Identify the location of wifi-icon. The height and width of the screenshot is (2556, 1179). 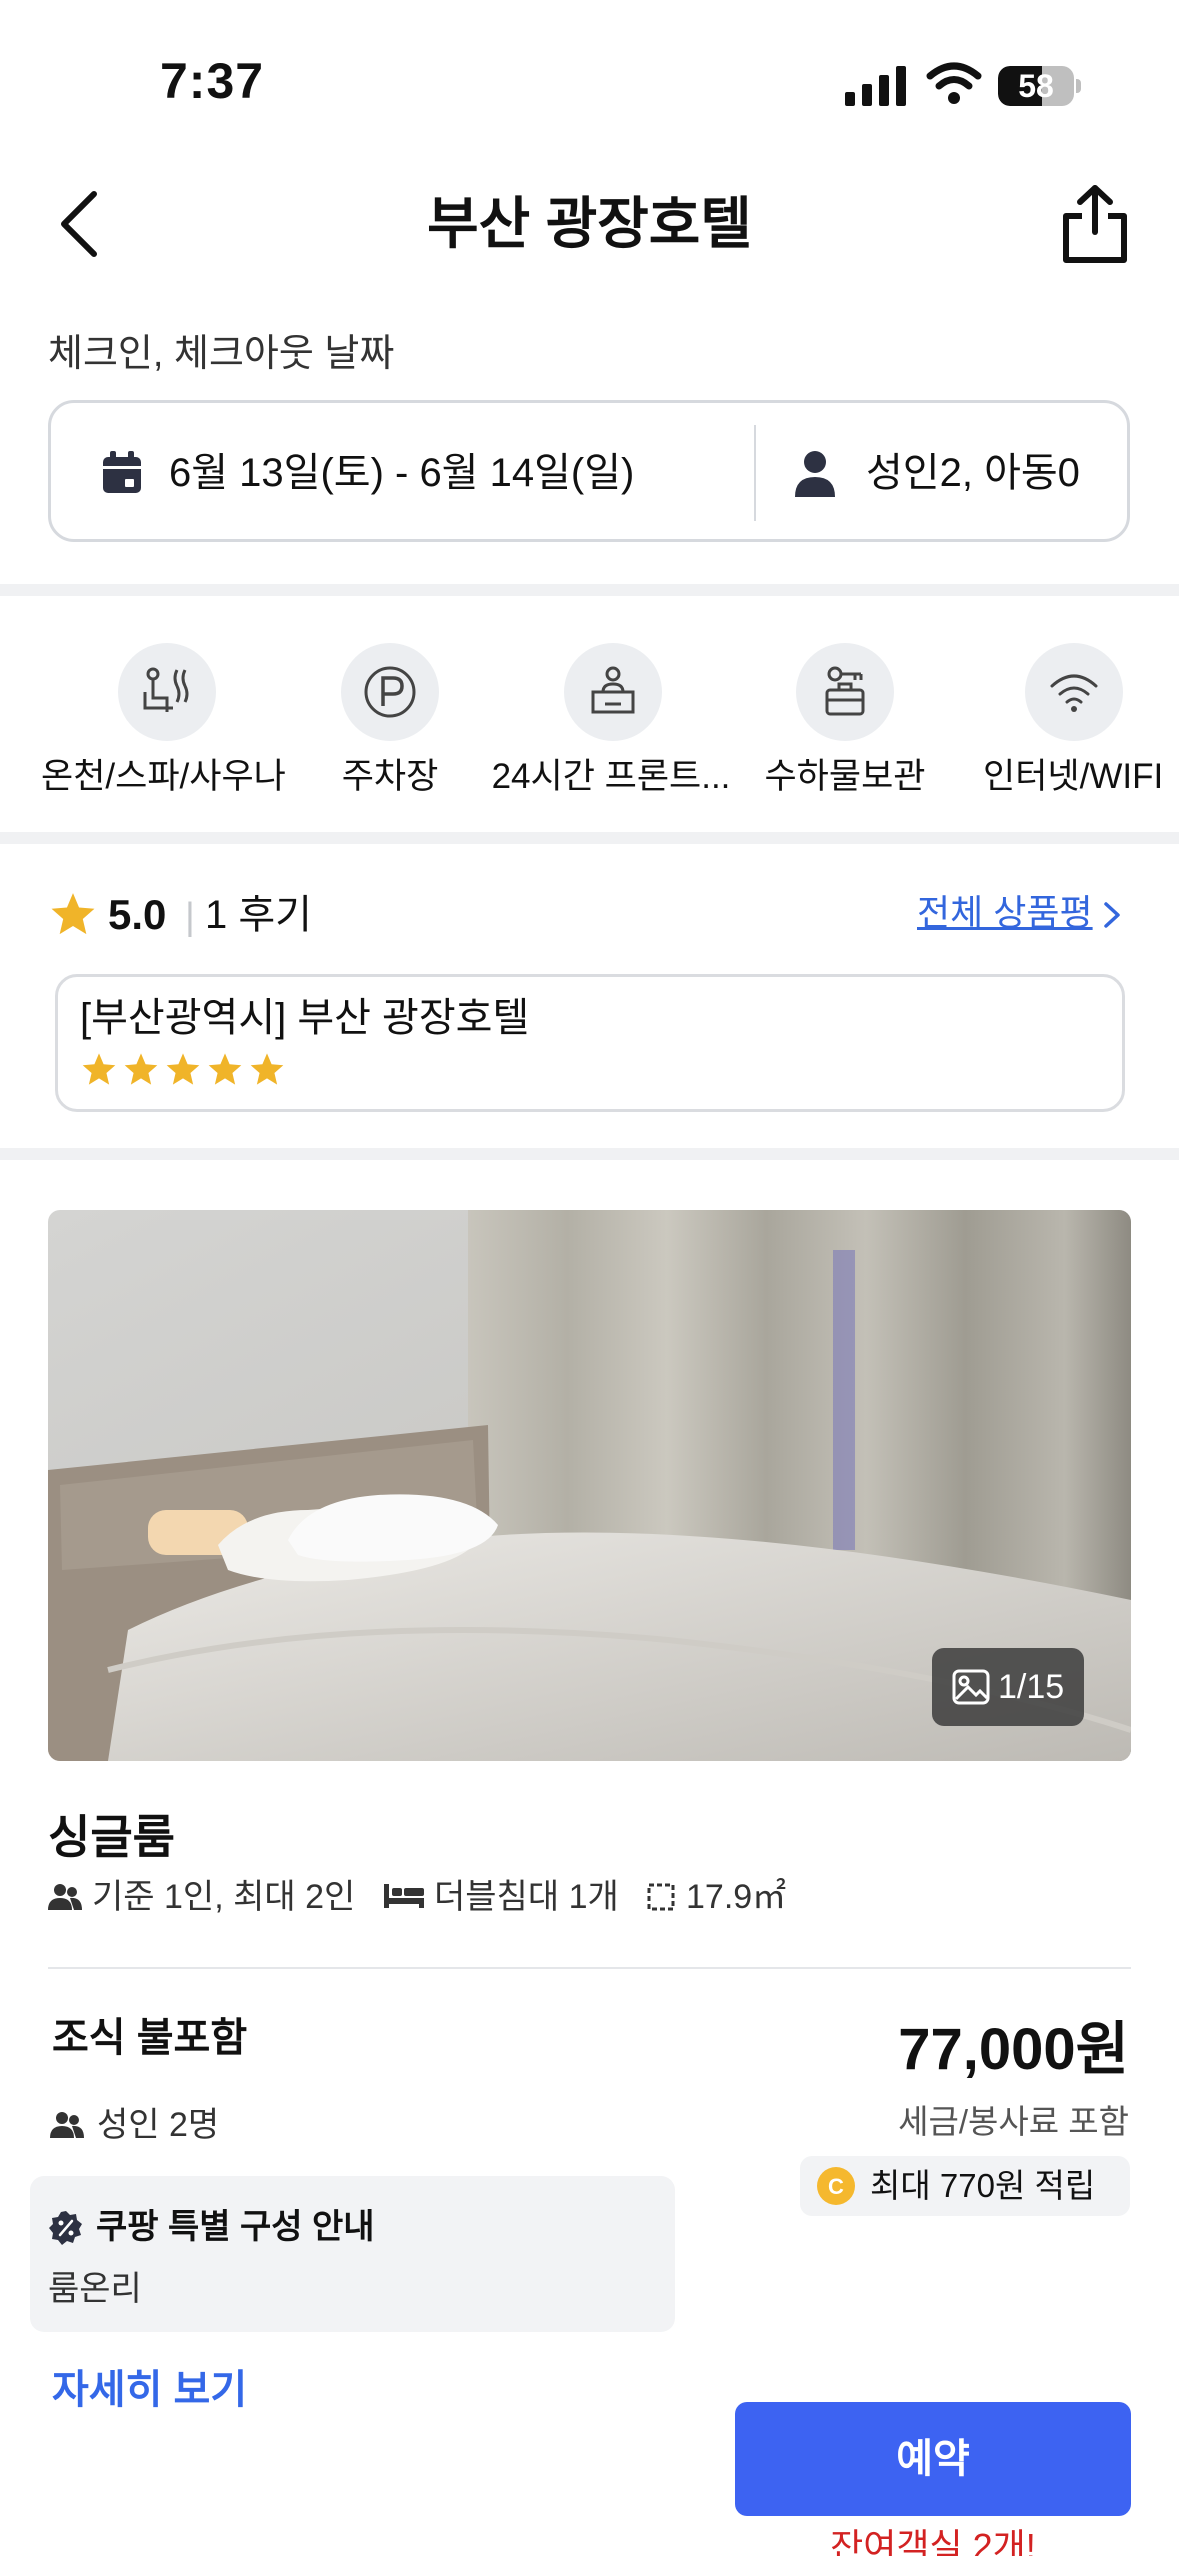
(1074, 692).